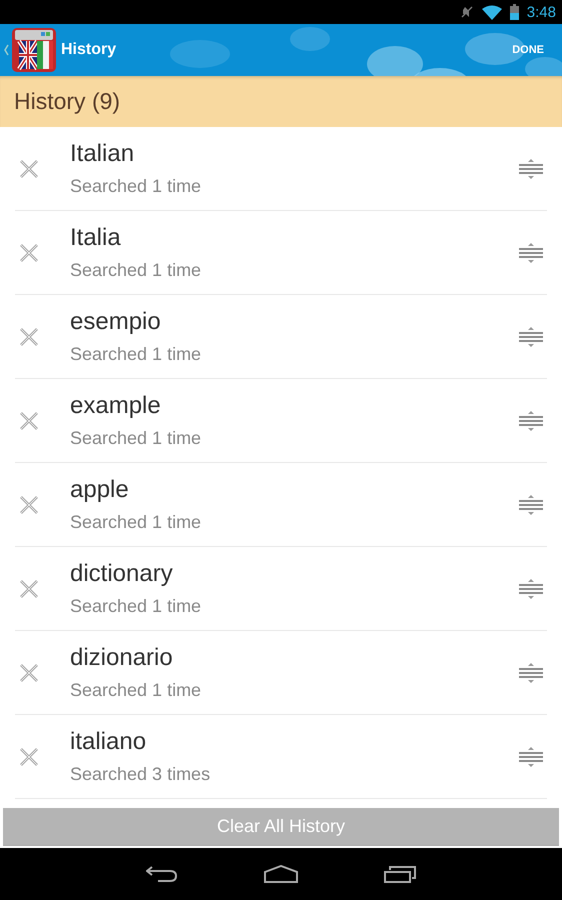 The height and width of the screenshot is (900, 562). What do you see at coordinates (294, 406) in the screenshot?
I see `history-word: example` at bounding box center [294, 406].